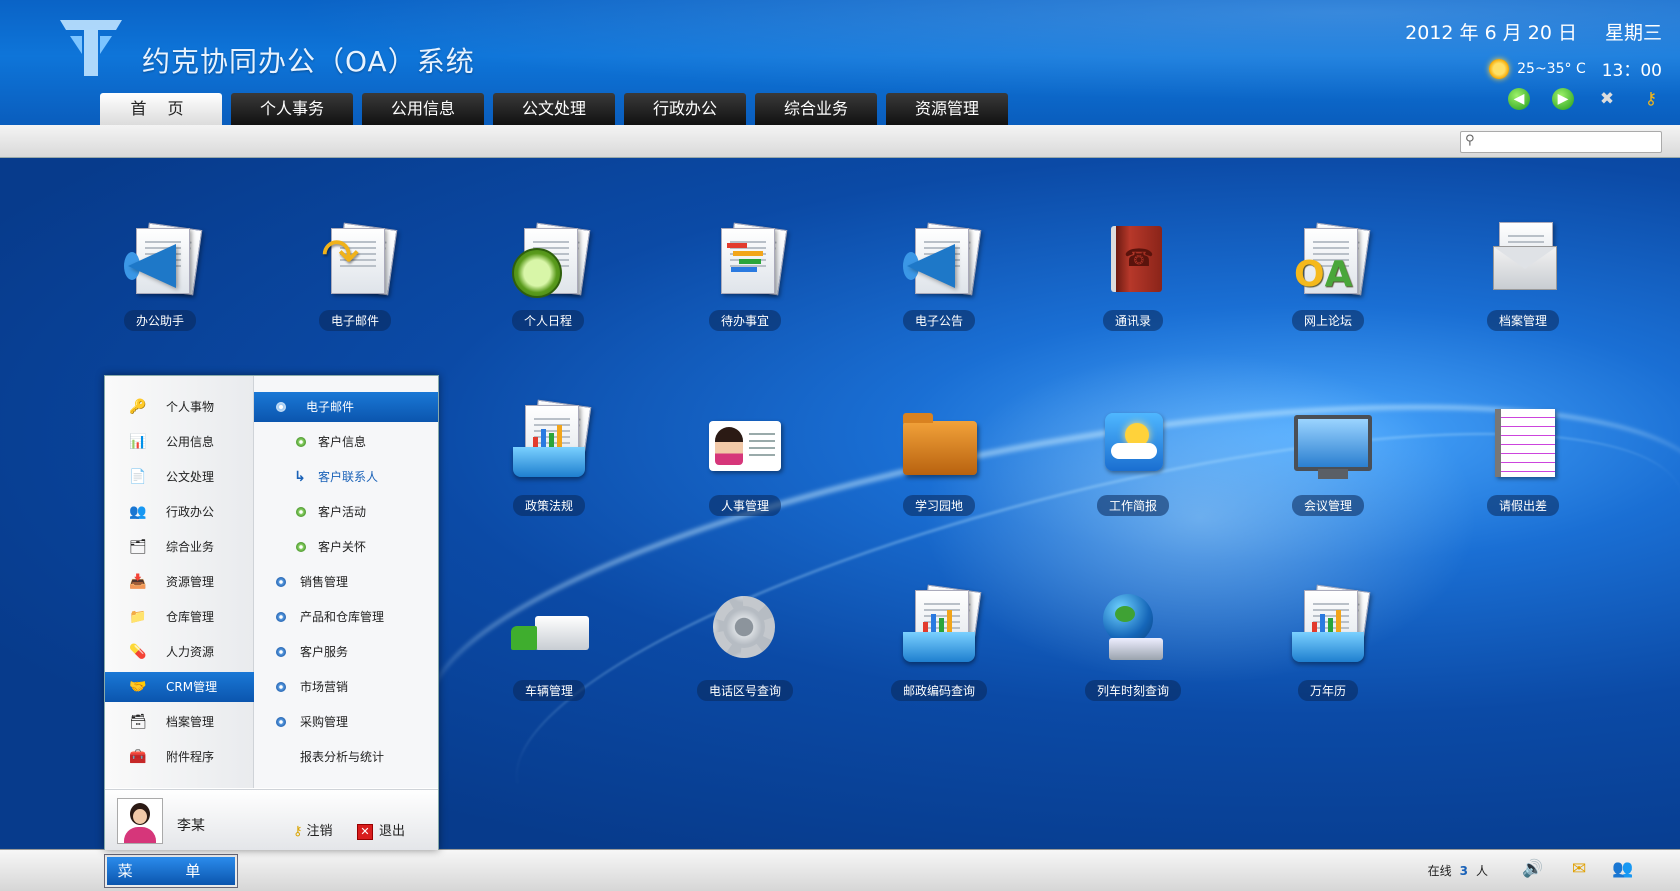 The image size is (1680, 891). What do you see at coordinates (744, 690) in the screenshot?
I see `desktop-icon-label: 电话区号查询` at bounding box center [744, 690].